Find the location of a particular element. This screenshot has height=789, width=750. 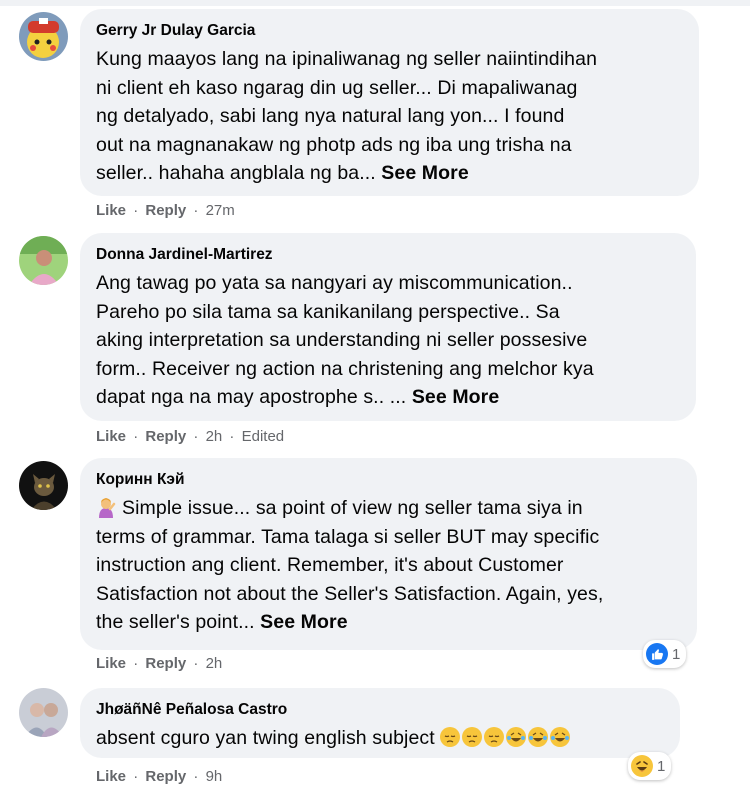

comment-actions: Like · Reply · 9h is located at coordinates (159, 776).